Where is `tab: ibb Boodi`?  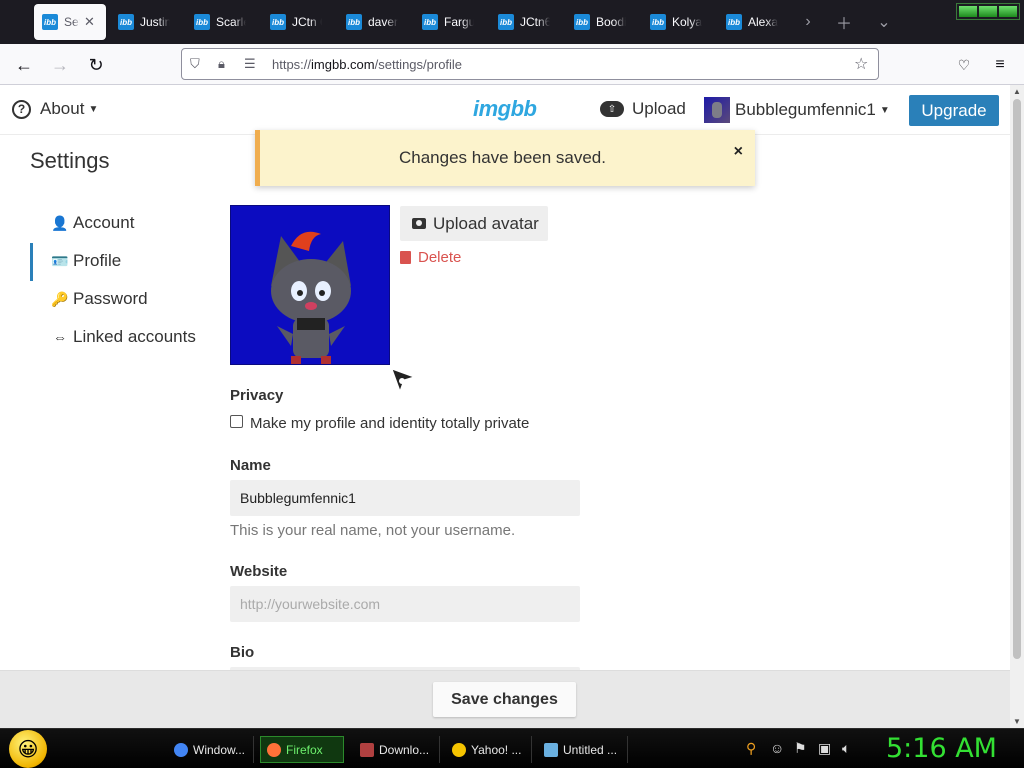
tab: ibb Boodi is located at coordinates (596, 22).